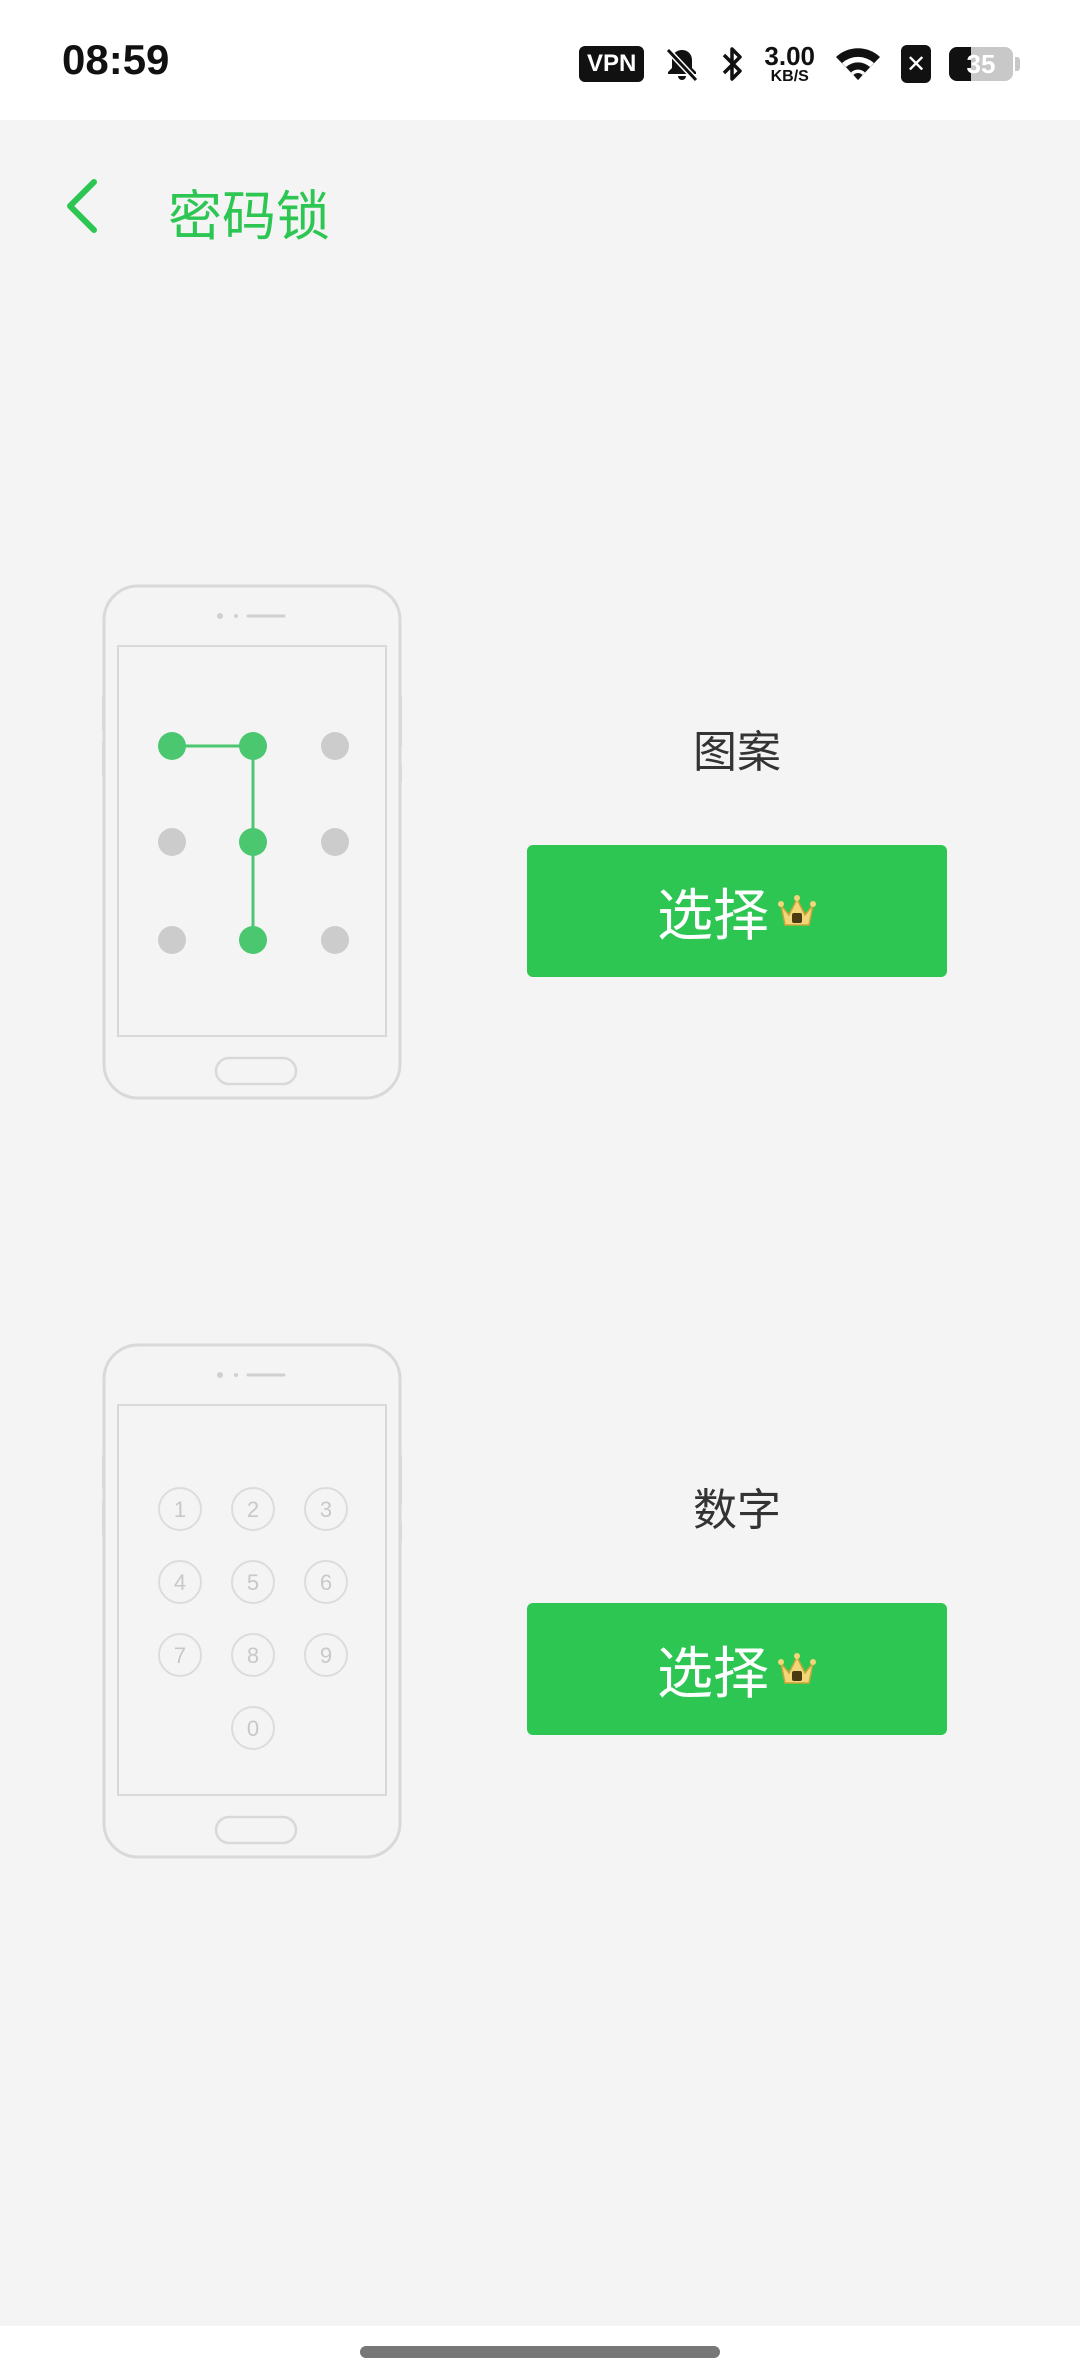 The image size is (1080, 2376). What do you see at coordinates (253, 1509) in the screenshot?
I see `keypad-key-label: 2` at bounding box center [253, 1509].